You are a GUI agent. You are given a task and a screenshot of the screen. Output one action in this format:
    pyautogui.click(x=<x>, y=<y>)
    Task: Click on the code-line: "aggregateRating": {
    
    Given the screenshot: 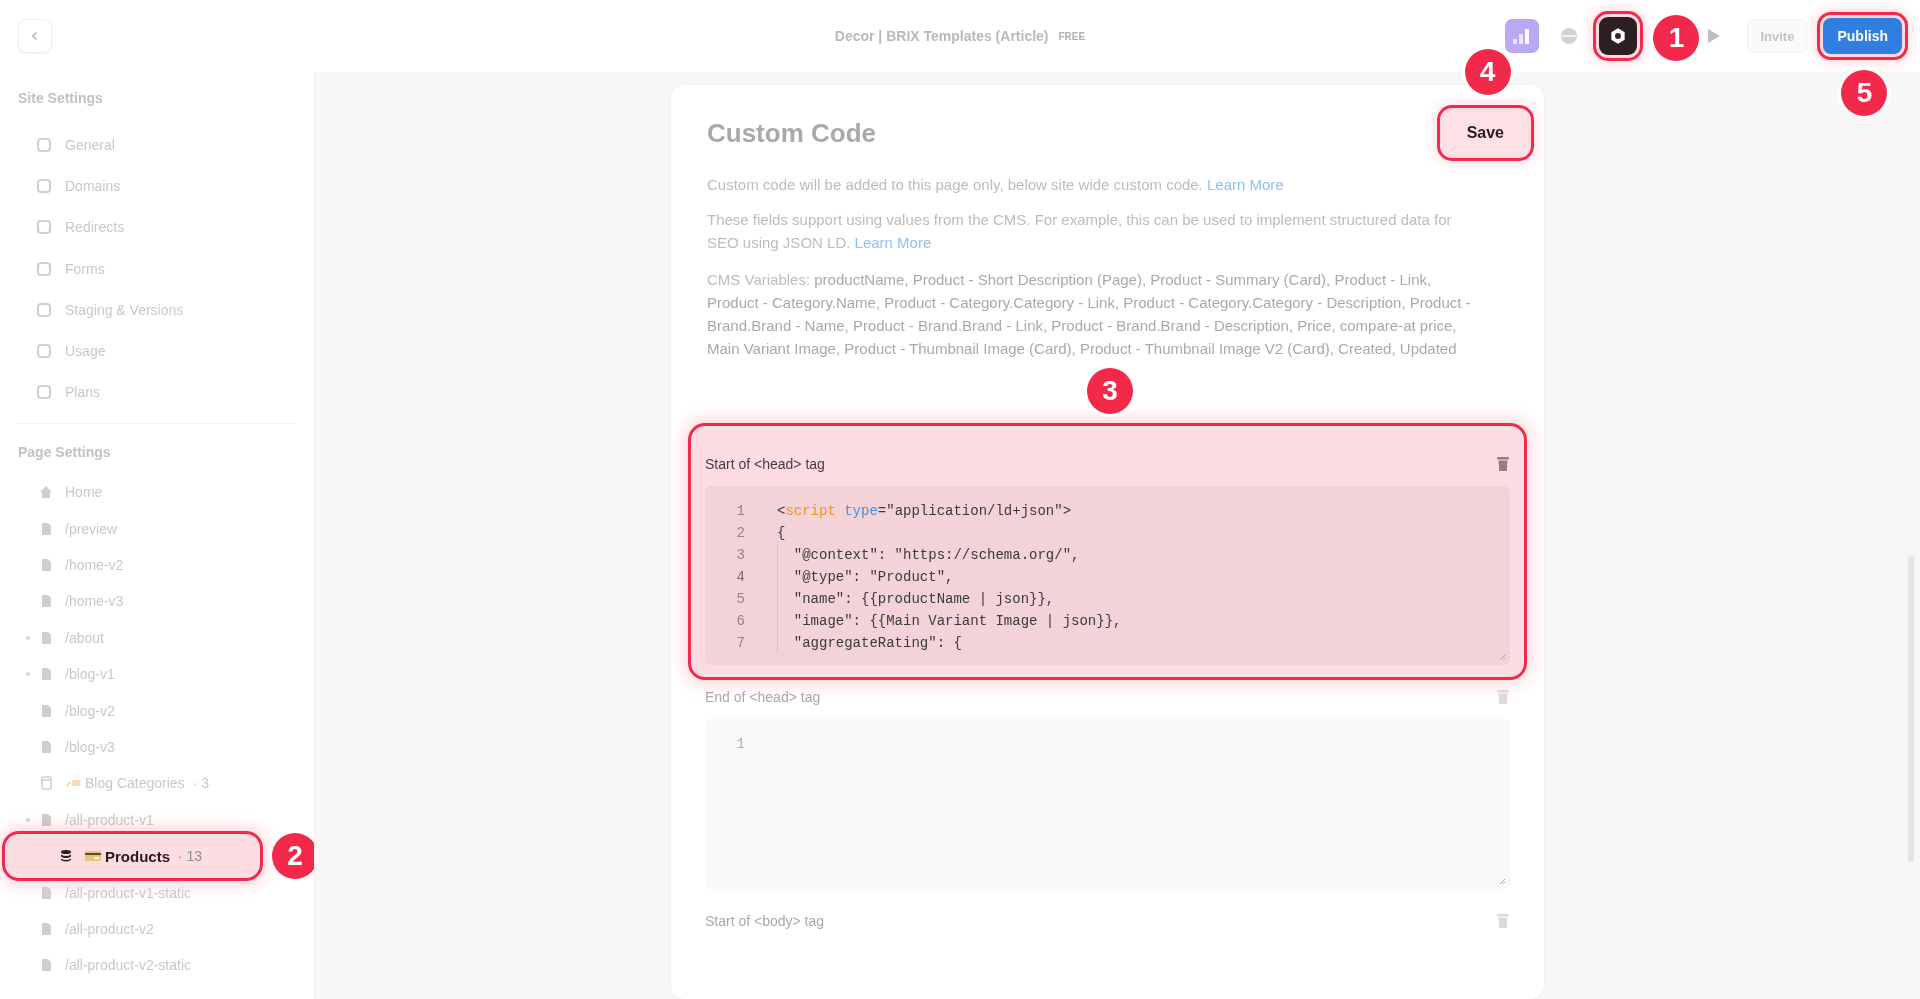 What is the action you would take?
    pyautogui.click(x=869, y=643)
    